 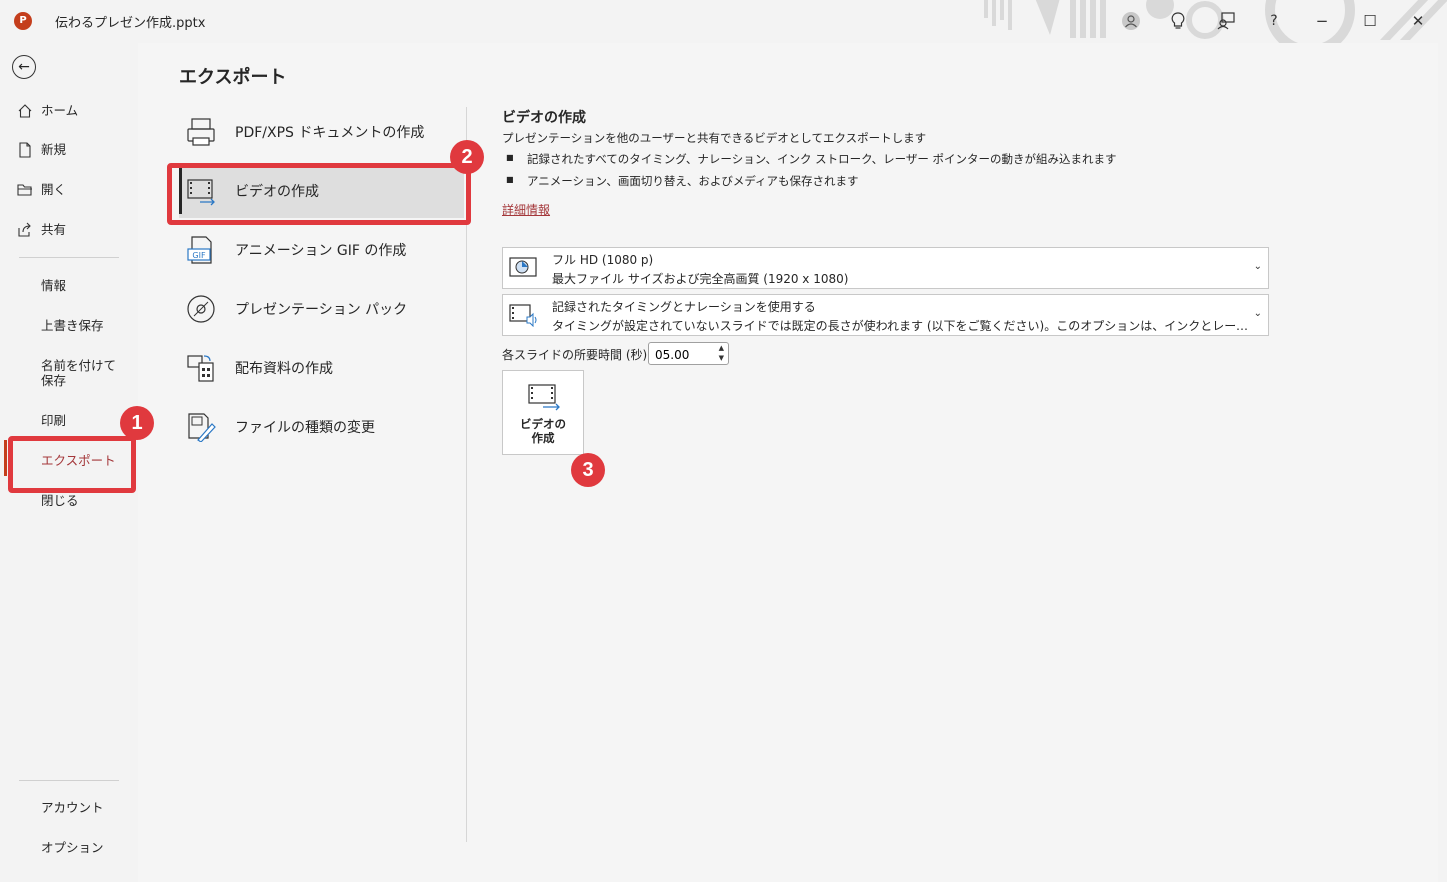 What do you see at coordinates (233, 77) in the screenshot?
I see `page-title: エクスポート` at bounding box center [233, 77].